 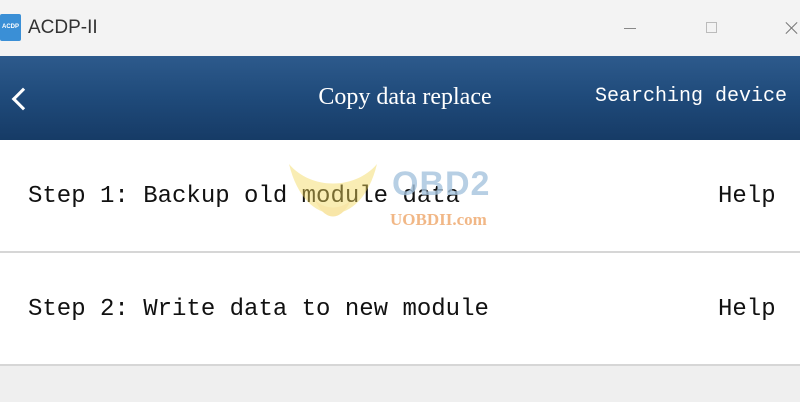 I want to click on page-title: Copy data replace, so click(x=405, y=97).